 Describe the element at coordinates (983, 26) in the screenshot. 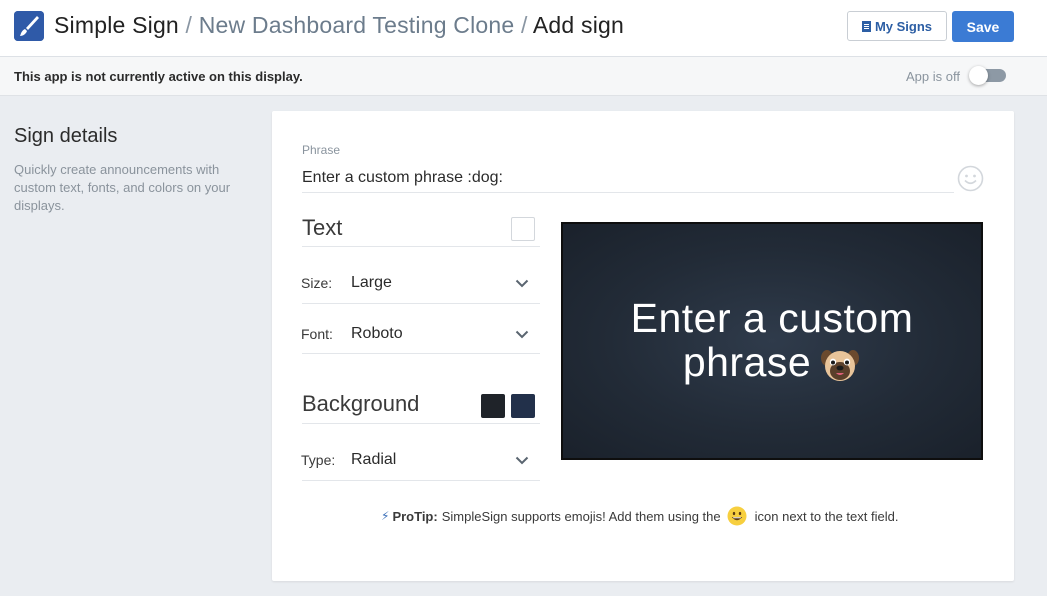

I see `save-button: Save` at that location.